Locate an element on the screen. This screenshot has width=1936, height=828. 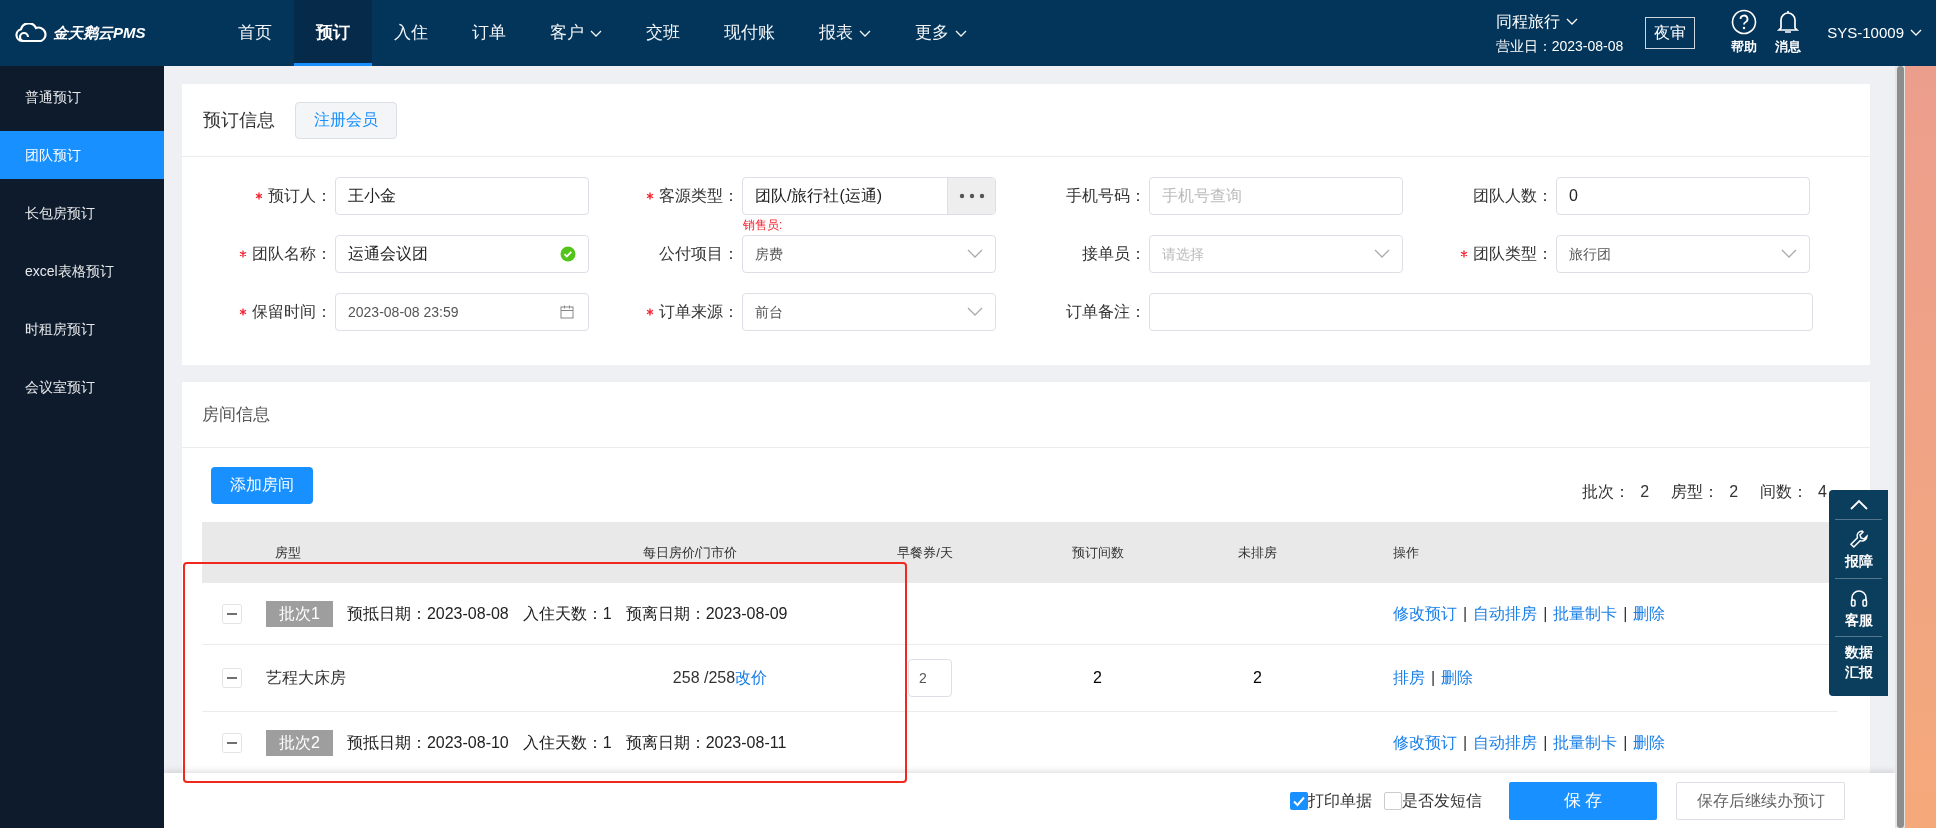
nav-tab: 订单 is located at coordinates (489, 33).